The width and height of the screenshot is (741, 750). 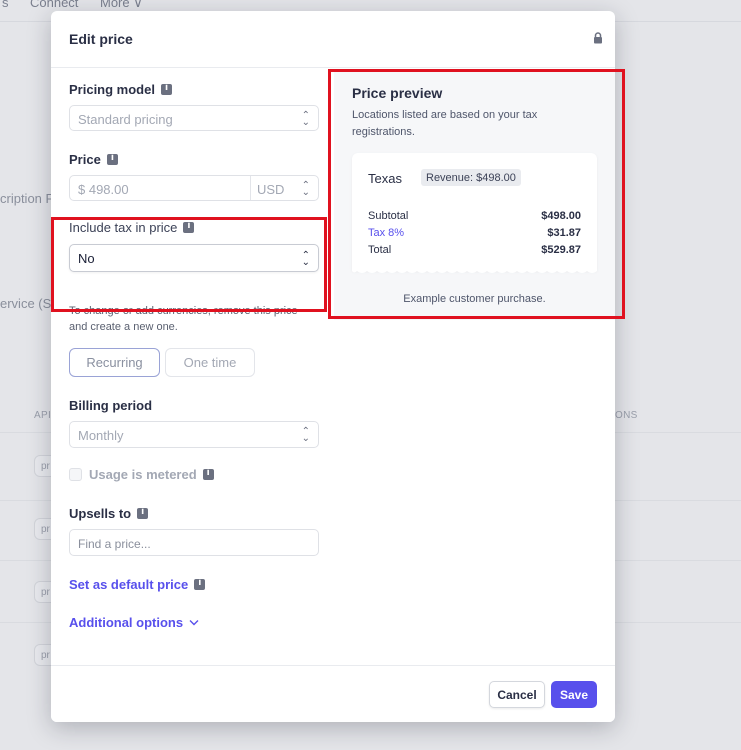 I want to click on nav-item-more: More ∨, so click(x=121, y=5).